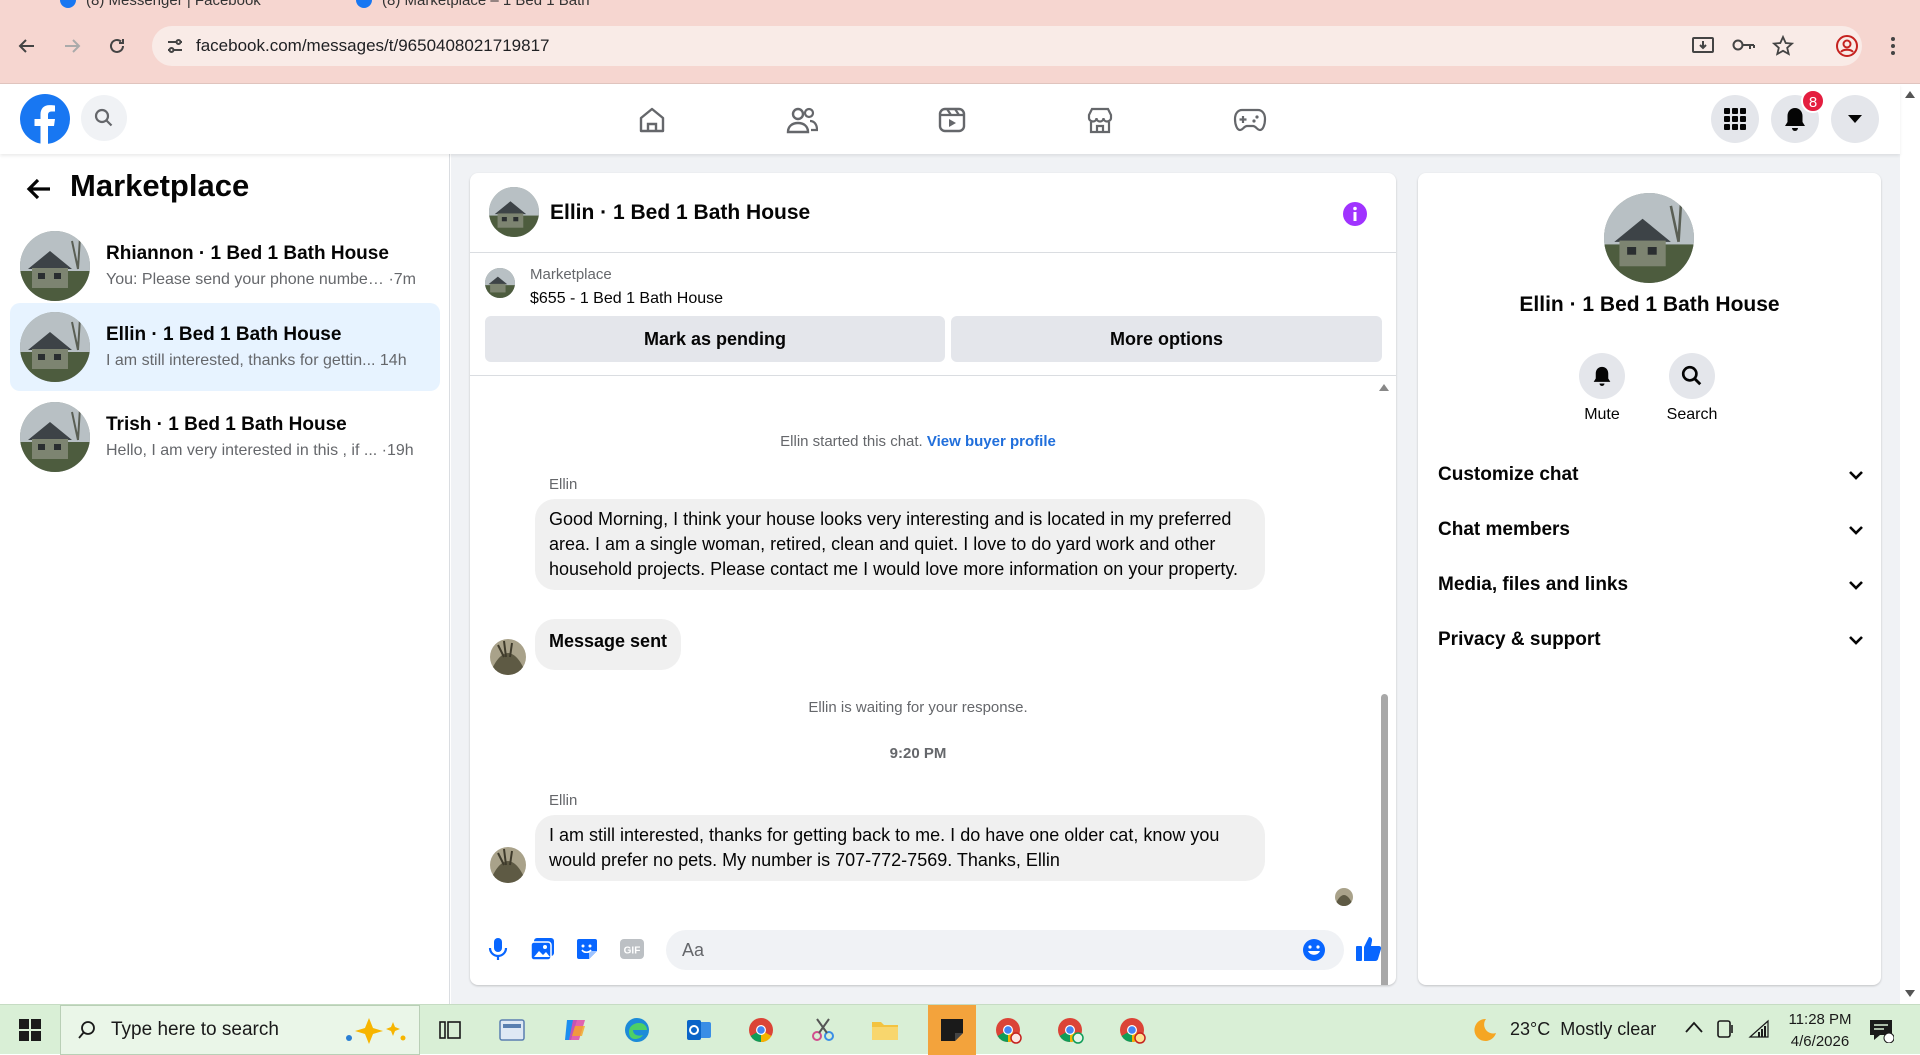  Describe the element at coordinates (1893, 46) in the screenshot. I see `browser-menu-icon` at that location.